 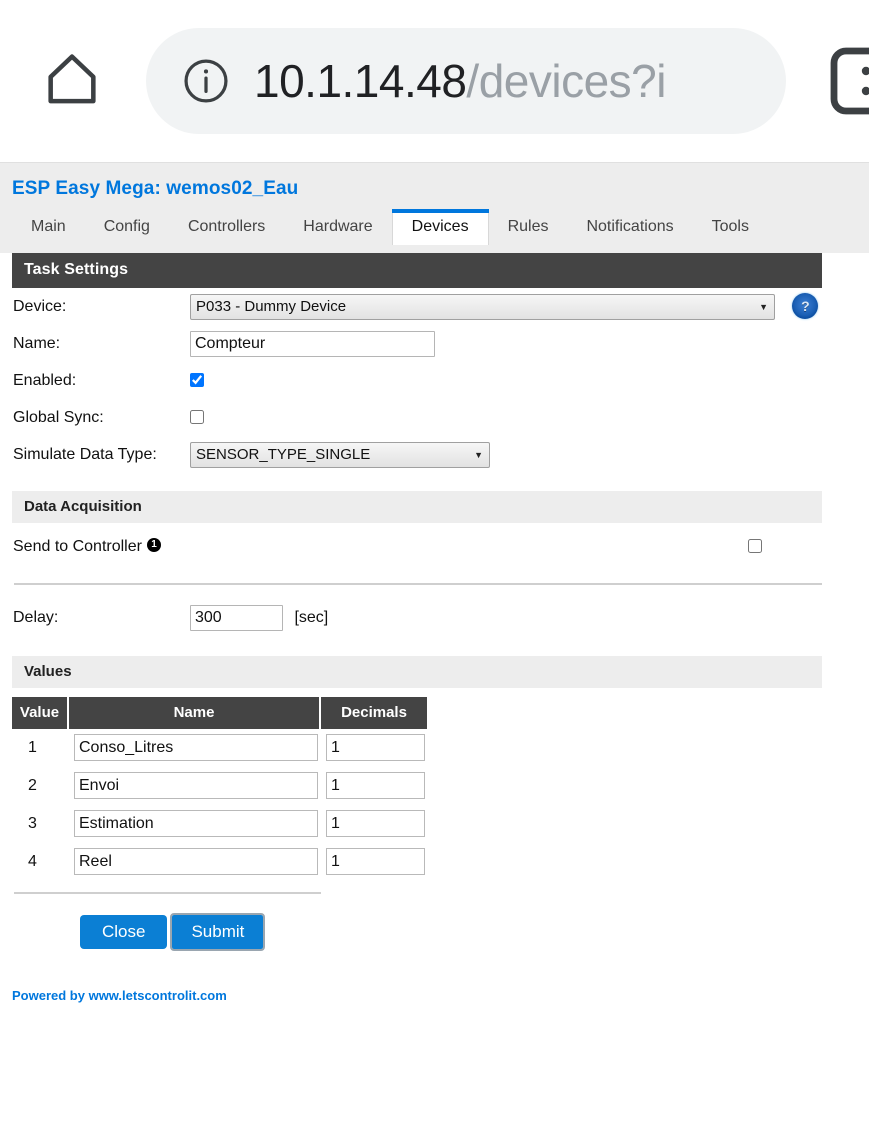 I want to click on send-to-controller-checkbox, so click(x=755, y=546).